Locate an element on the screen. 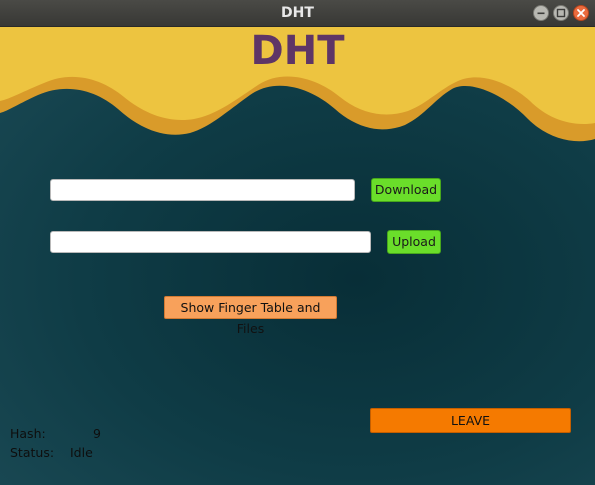  leave-button: LEAVE is located at coordinates (470, 420).